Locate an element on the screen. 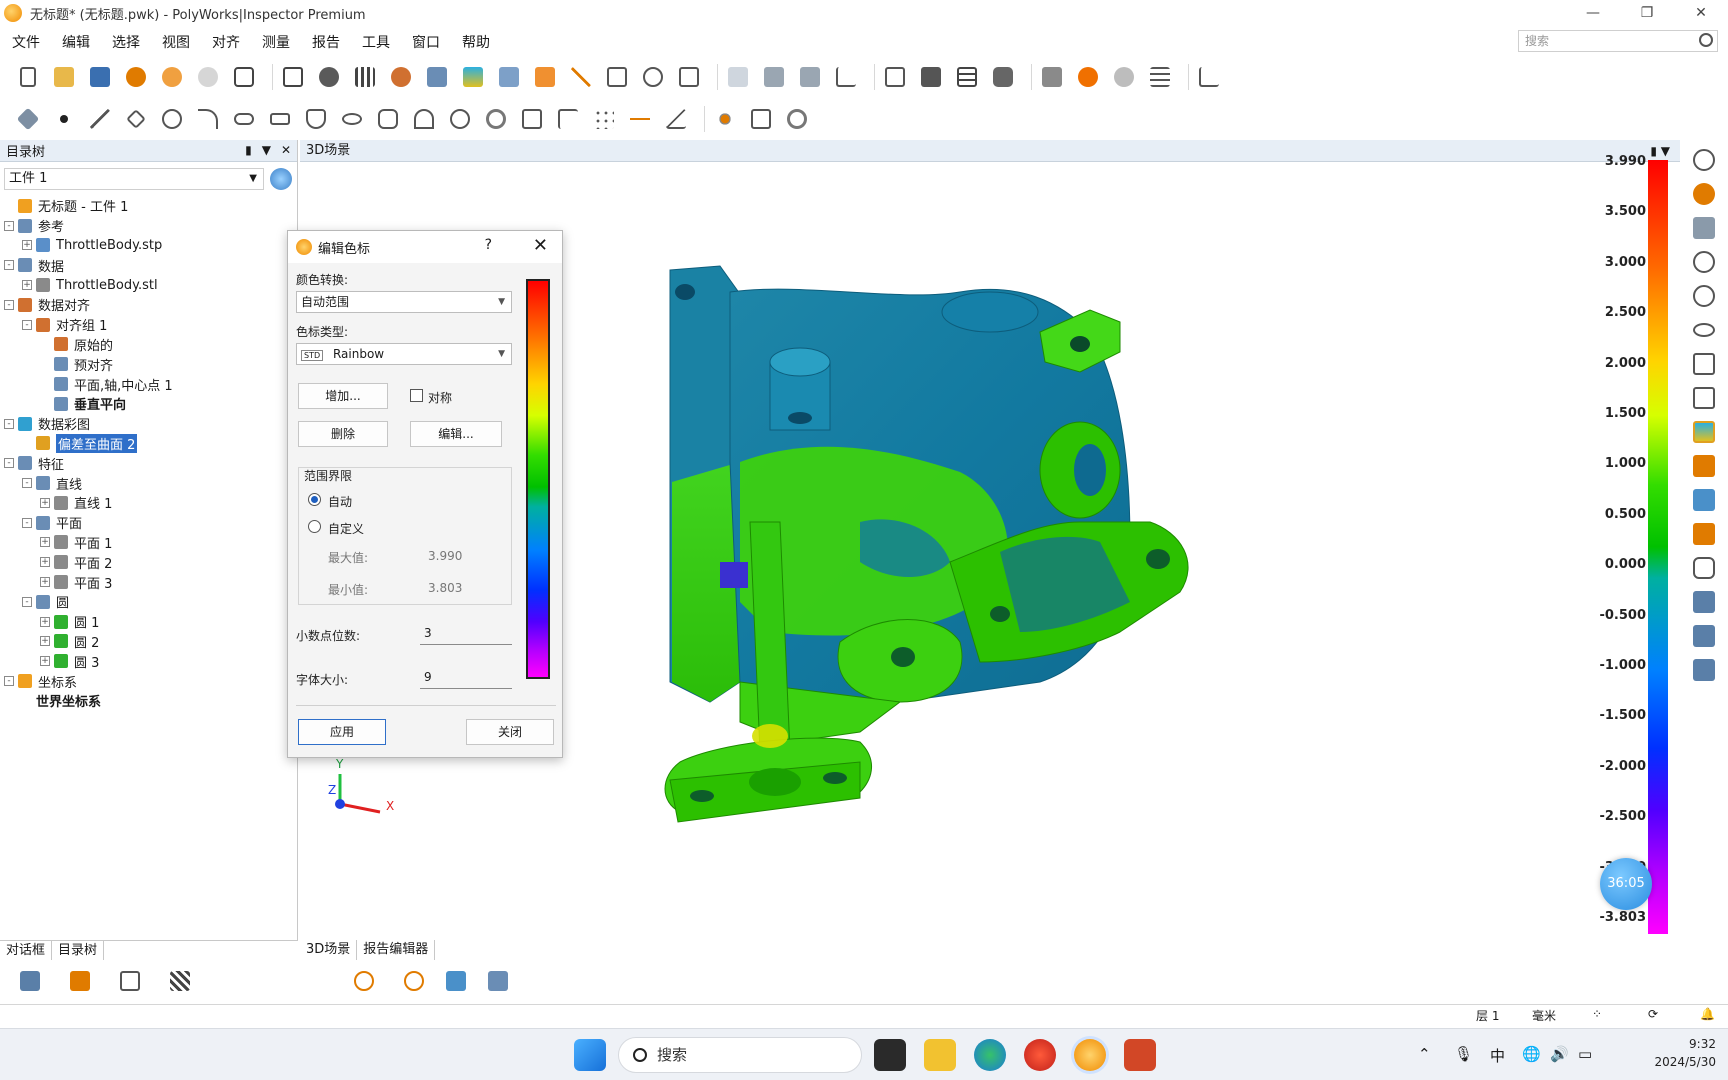 The width and height of the screenshot is (1728, 1080). report-table-button is located at coordinates (689, 77).